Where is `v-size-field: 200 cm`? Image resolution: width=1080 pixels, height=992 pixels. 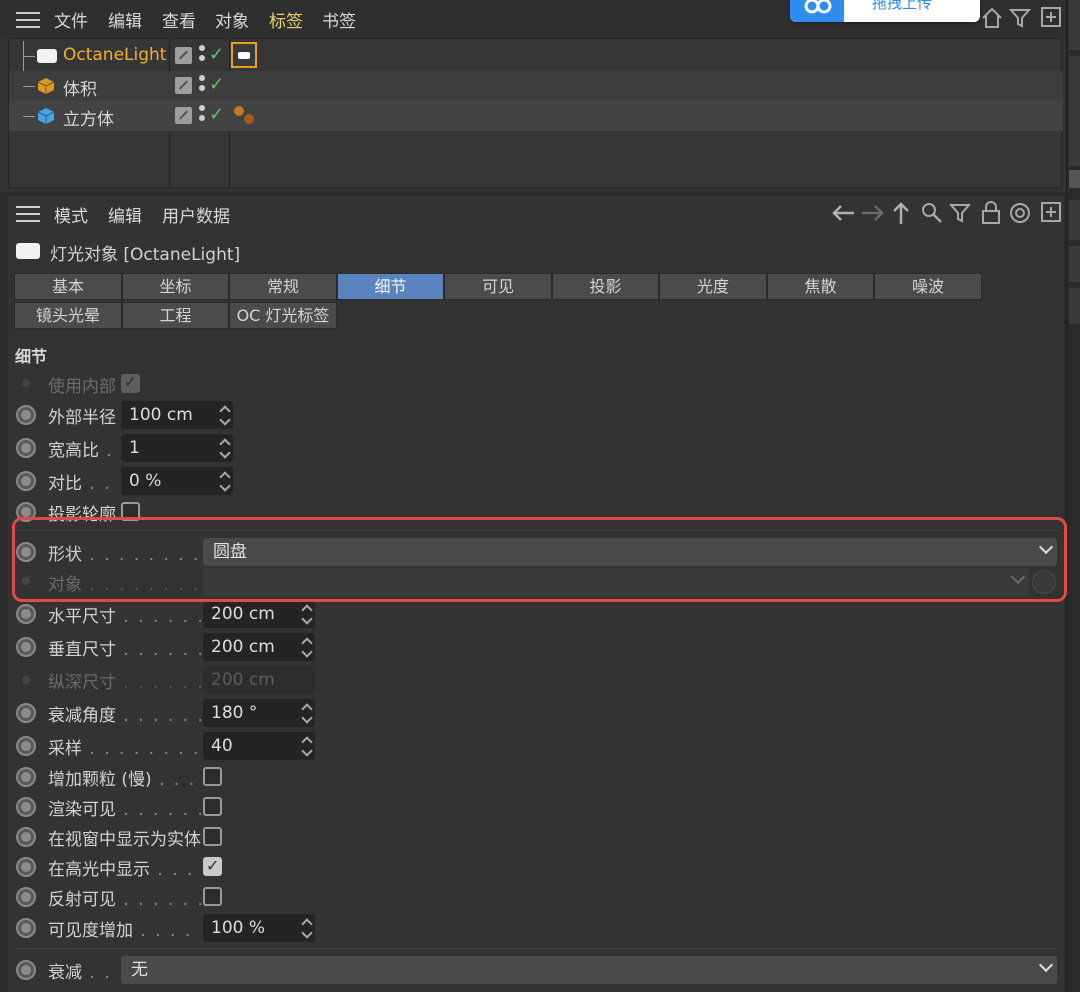
v-size-field: 200 cm is located at coordinates (259, 647).